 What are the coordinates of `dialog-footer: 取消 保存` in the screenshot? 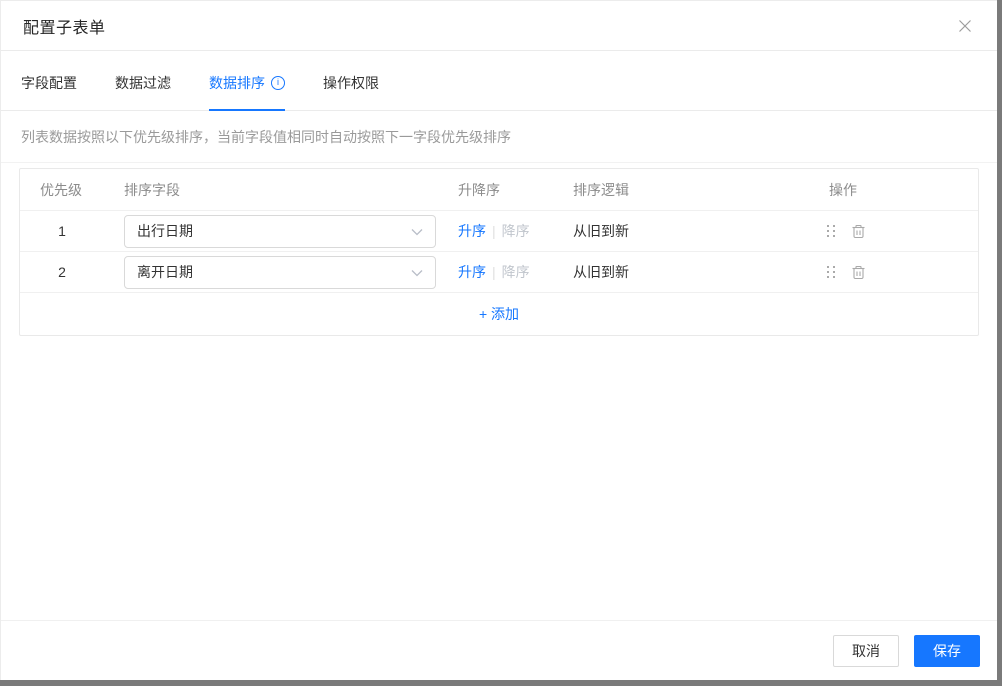 It's located at (499, 650).